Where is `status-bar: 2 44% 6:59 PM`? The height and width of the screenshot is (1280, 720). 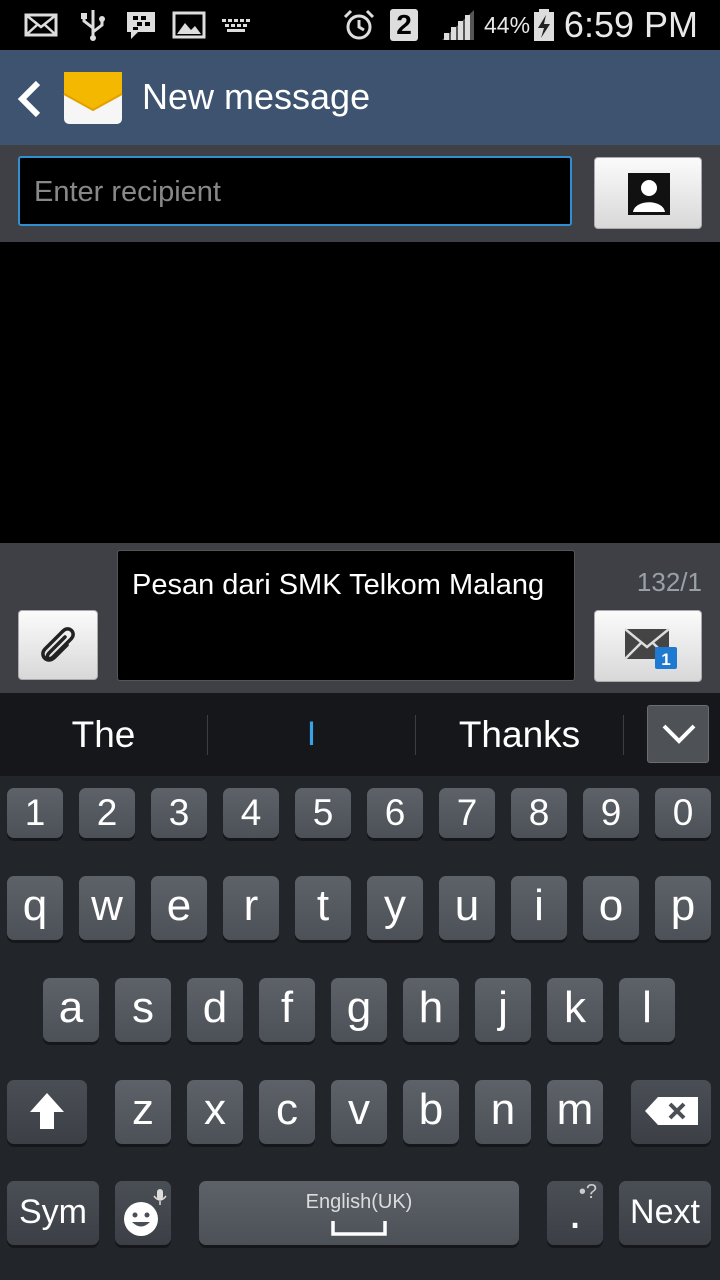 status-bar: 2 44% 6:59 PM is located at coordinates (360, 25).